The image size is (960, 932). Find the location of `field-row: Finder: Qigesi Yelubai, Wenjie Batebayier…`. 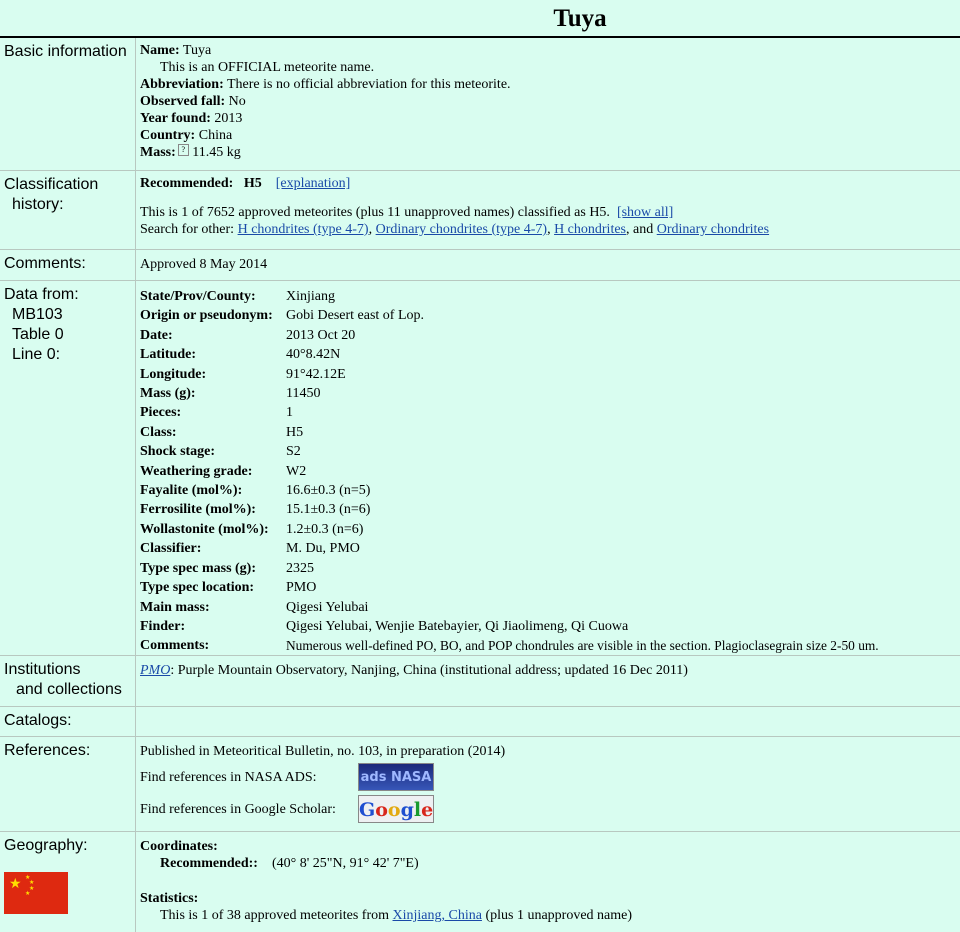

field-row: Finder: Qigesi Yelubai, Wenjie Batebayier… is located at coordinates (550, 626).